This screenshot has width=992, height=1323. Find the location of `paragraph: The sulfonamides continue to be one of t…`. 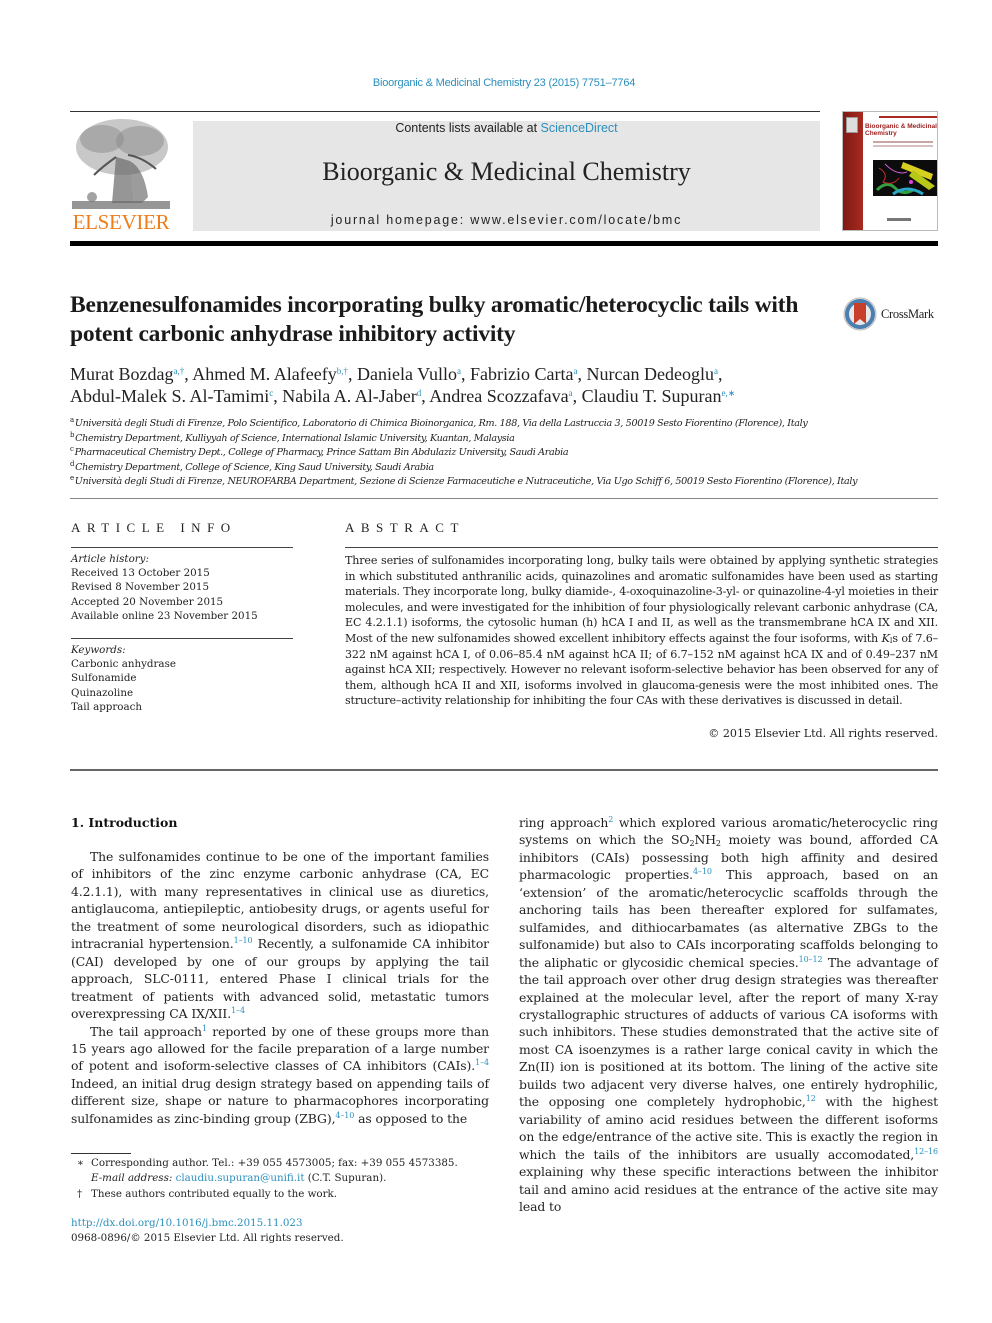

paragraph: The sulfonamides continue to be one of t… is located at coordinates (280, 935).